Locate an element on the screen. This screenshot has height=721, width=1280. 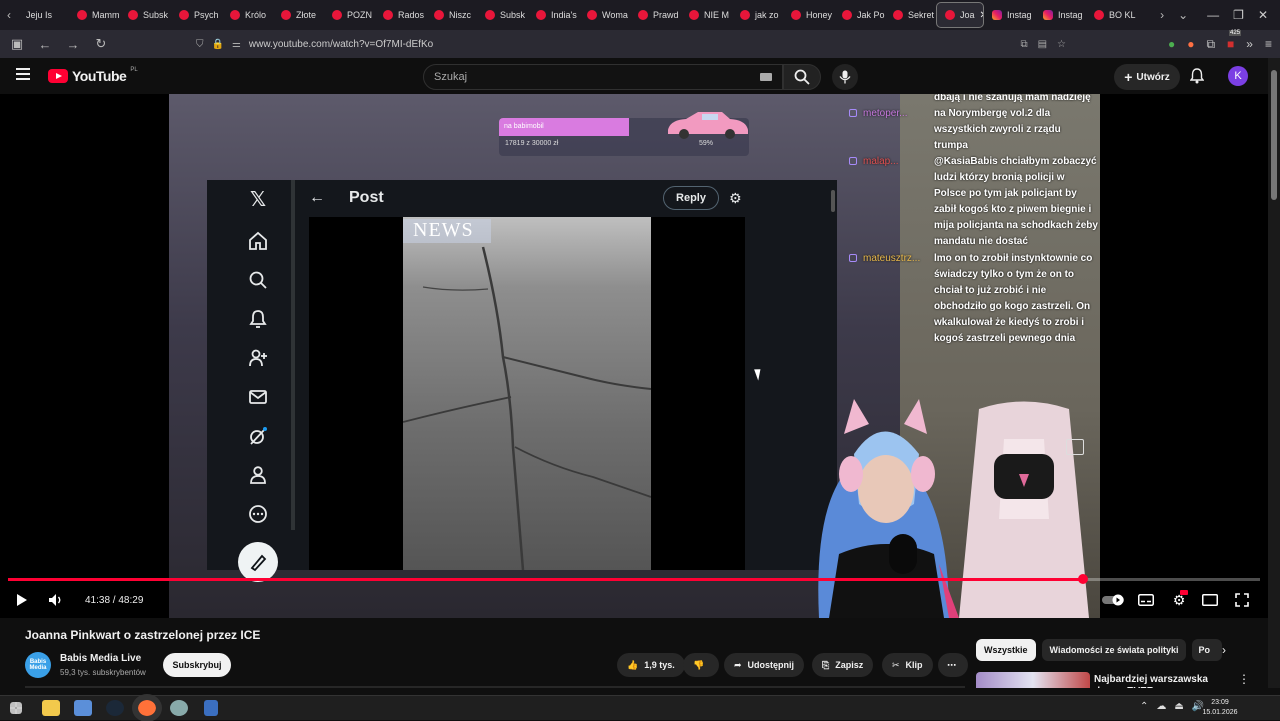
scrollbar-thumb is located at coordinates (1274, 135).